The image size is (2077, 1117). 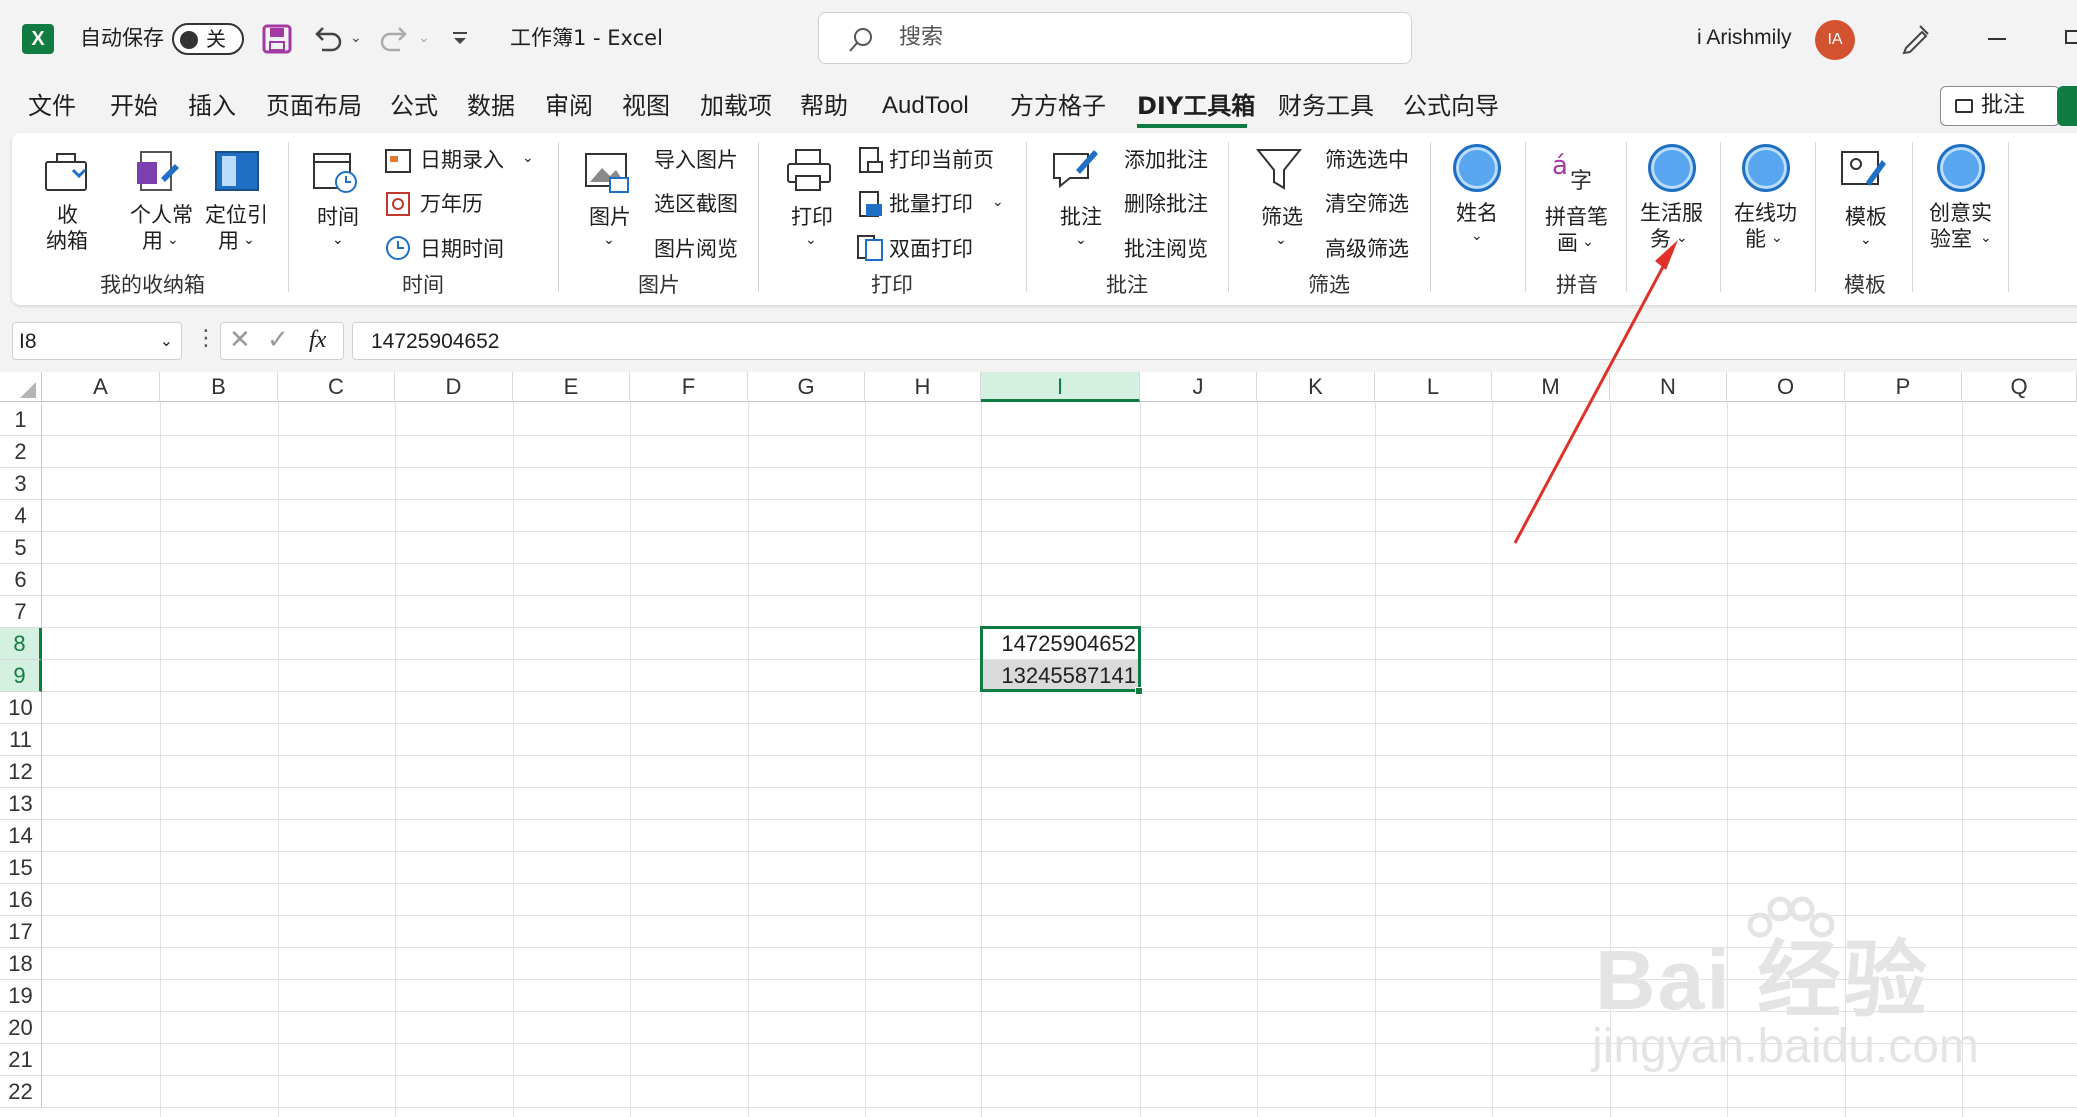 I want to click on column-header: Q, so click(x=2019, y=387).